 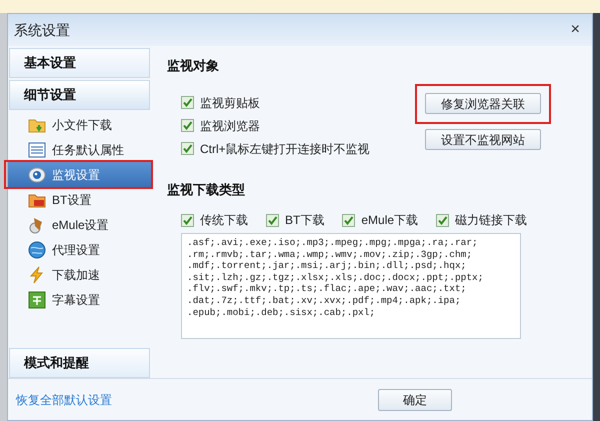 What do you see at coordinates (79, 95) in the screenshot?
I see `sidebar-section: 细节设置` at bounding box center [79, 95].